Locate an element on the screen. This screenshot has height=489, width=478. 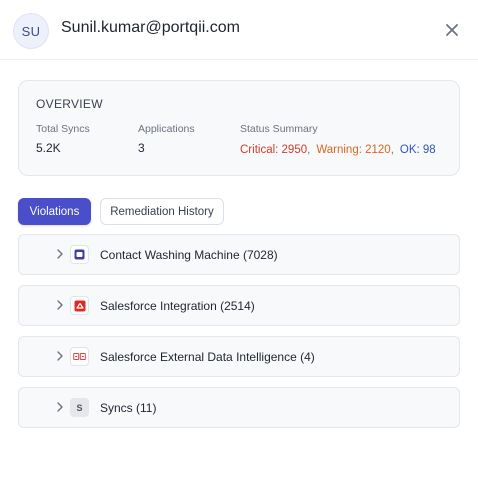
total-syncs-value: 5.2K is located at coordinates (48, 148).